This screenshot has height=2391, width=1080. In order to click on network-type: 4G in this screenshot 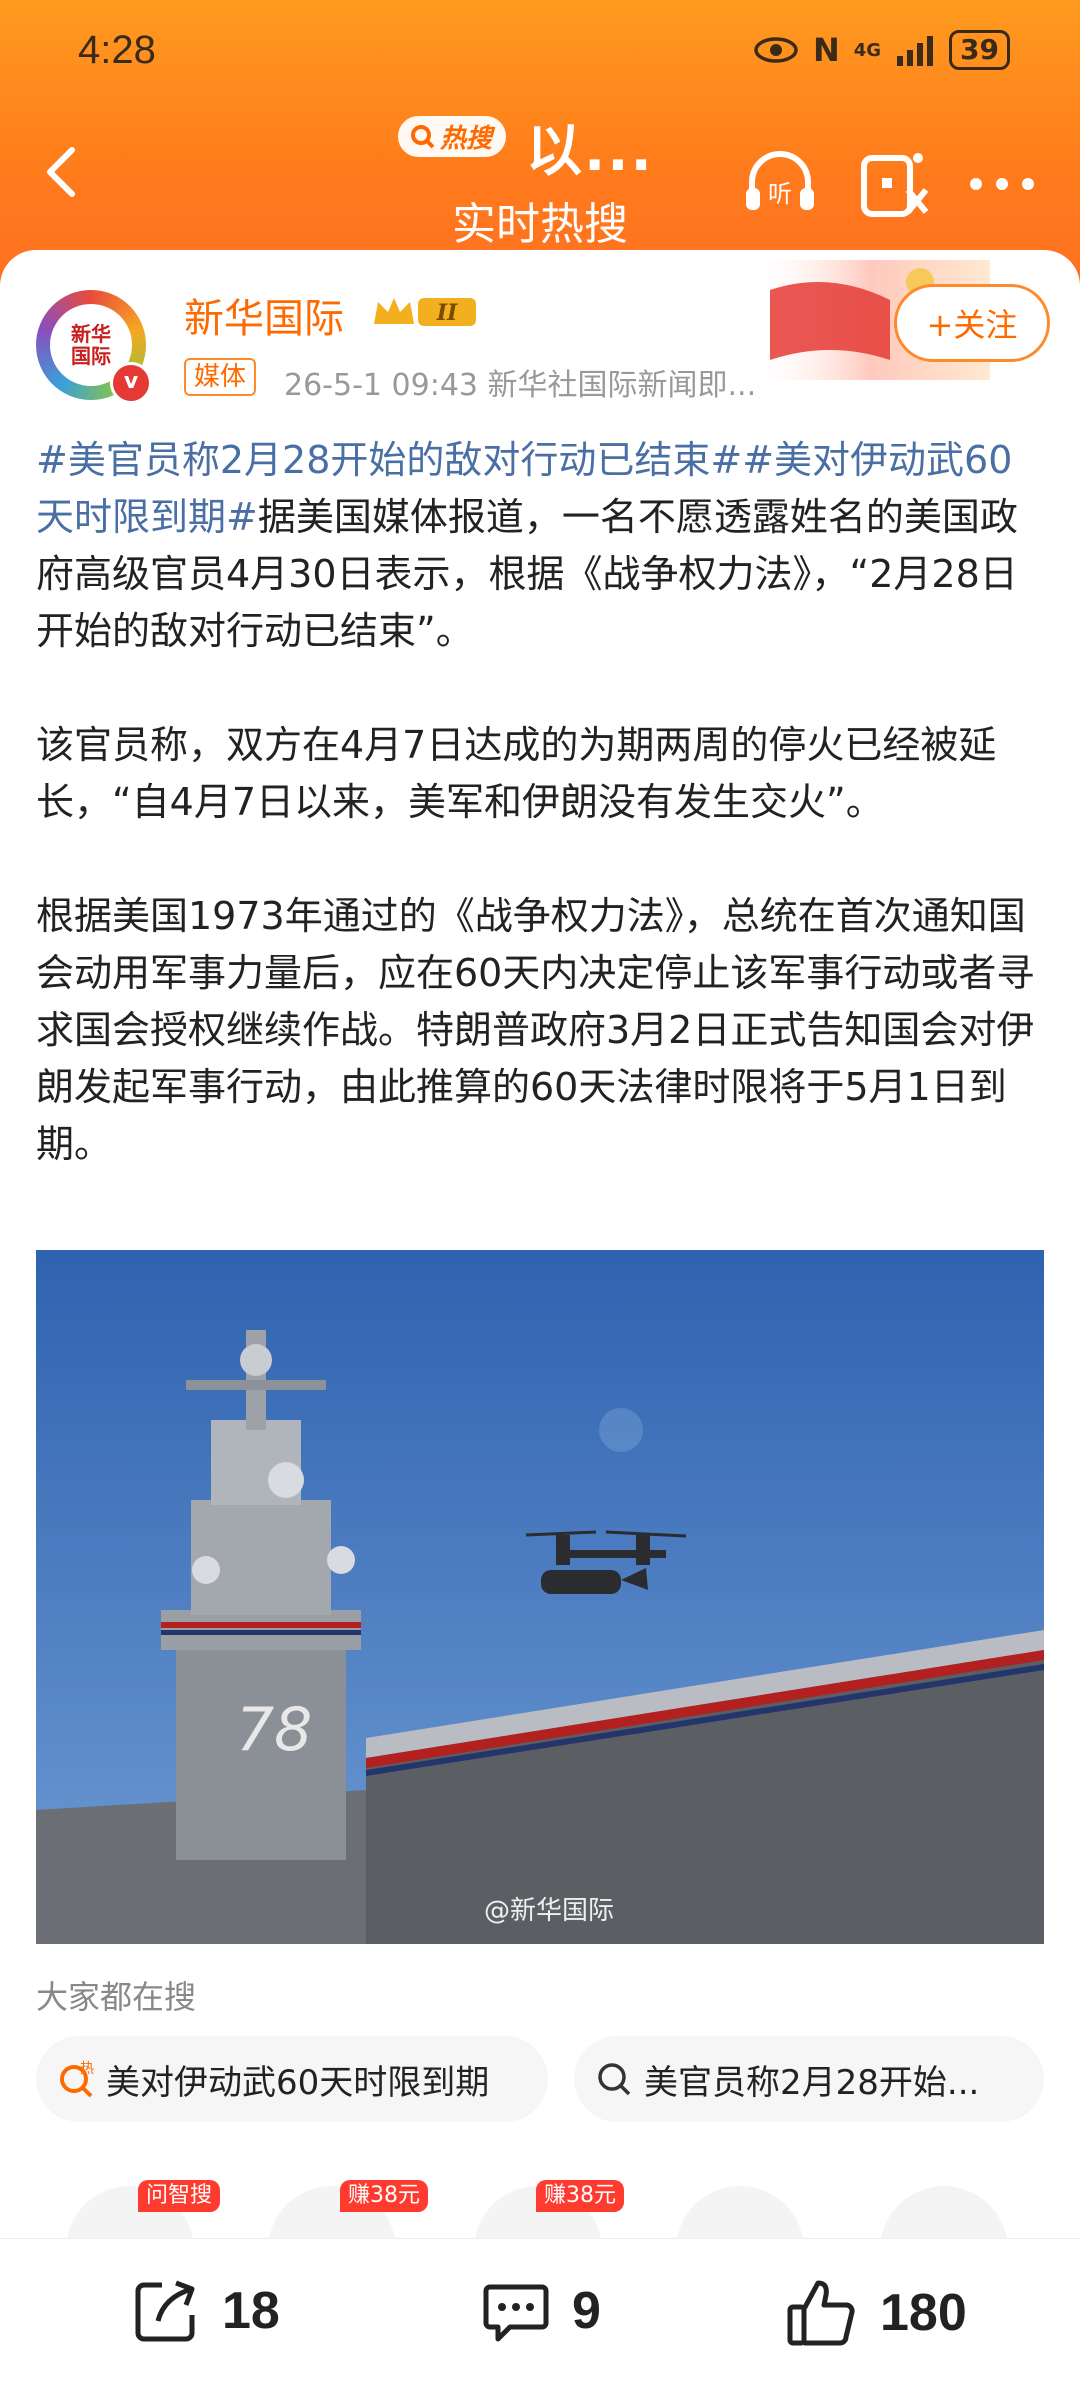, I will do `click(867, 50)`.